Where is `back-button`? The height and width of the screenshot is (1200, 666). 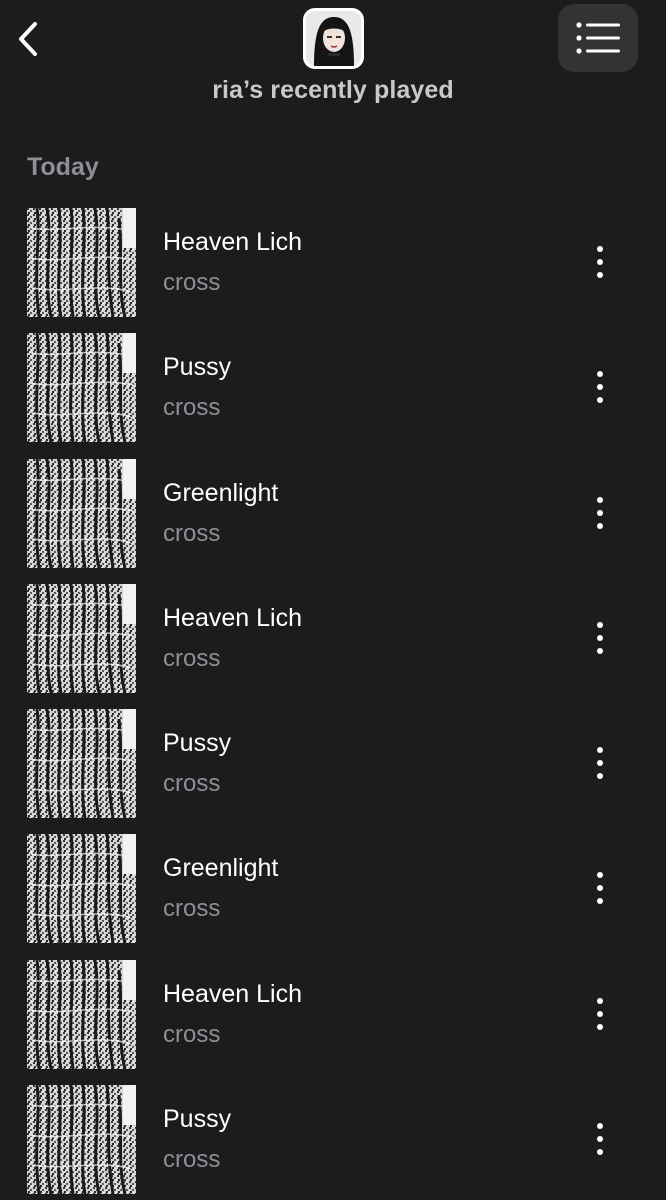
back-button is located at coordinates (28, 39).